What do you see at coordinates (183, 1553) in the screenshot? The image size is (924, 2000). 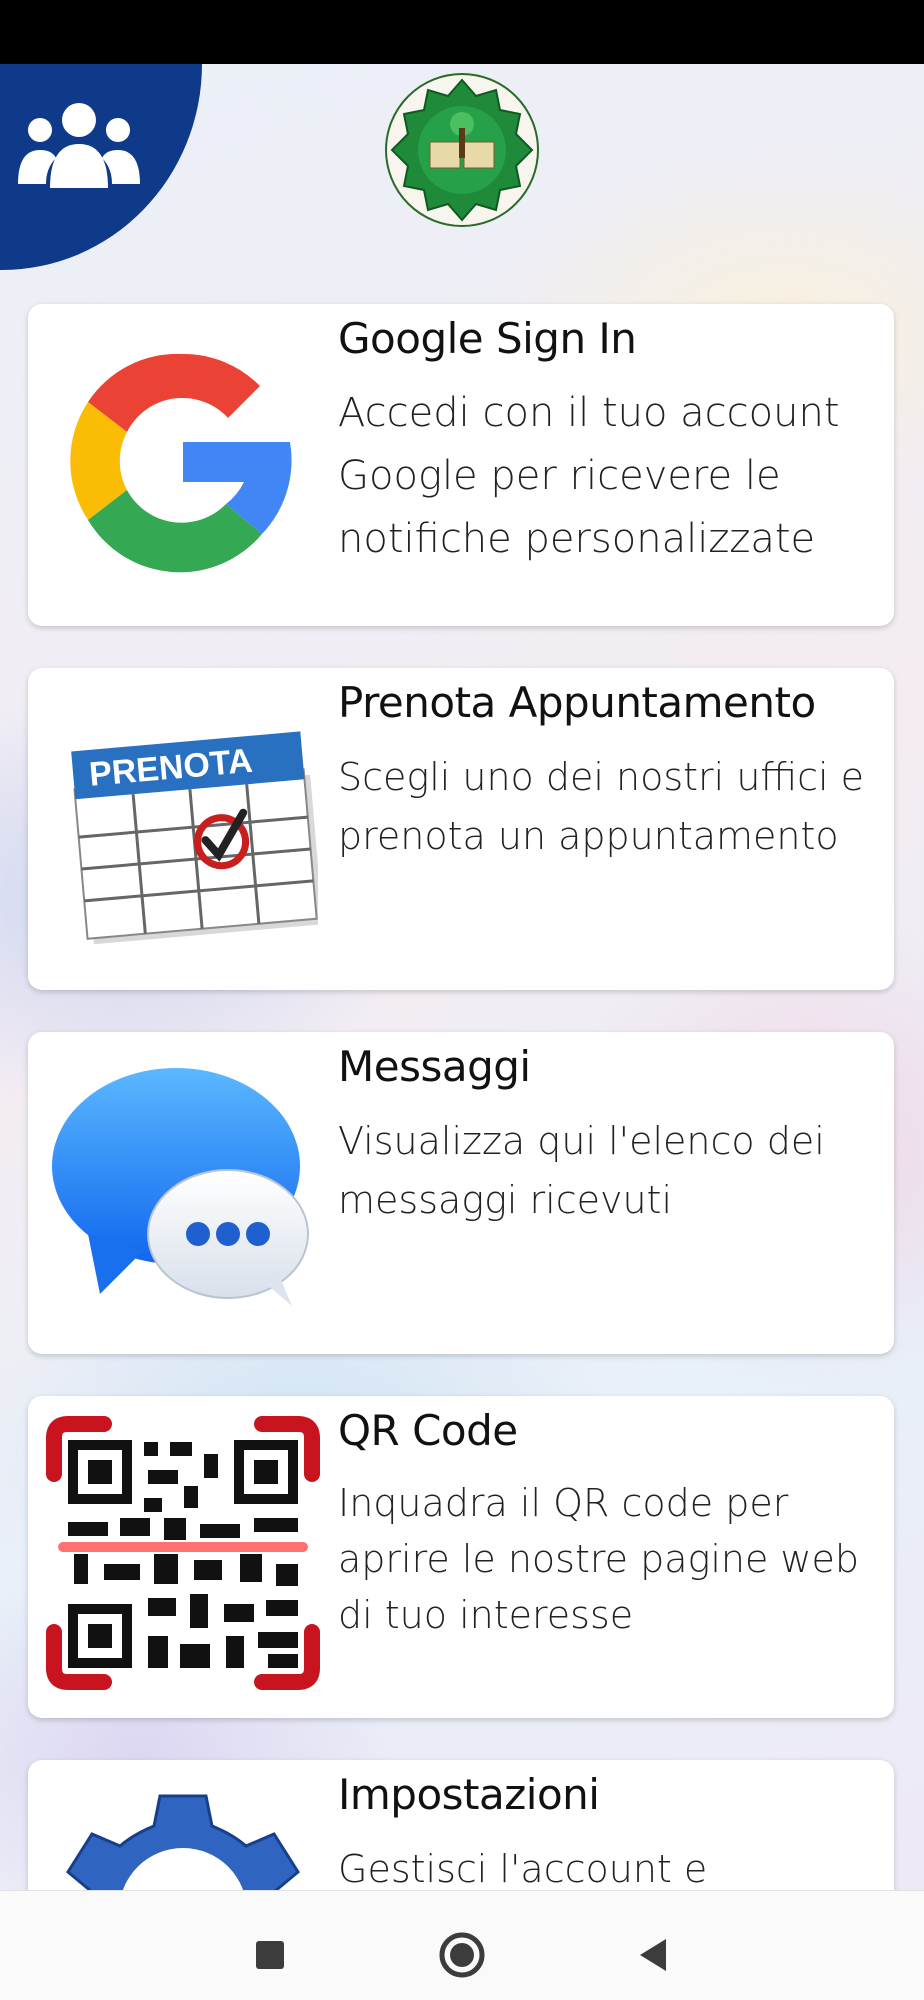 I see `qr-scan-icon` at bounding box center [183, 1553].